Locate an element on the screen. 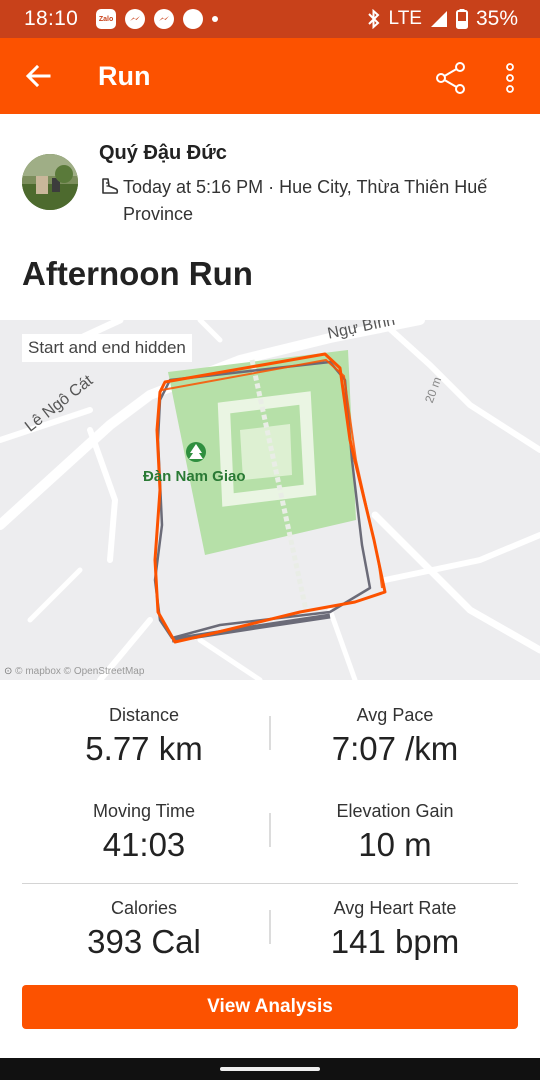  stat-value: 5.77 km is located at coordinates (144, 748).